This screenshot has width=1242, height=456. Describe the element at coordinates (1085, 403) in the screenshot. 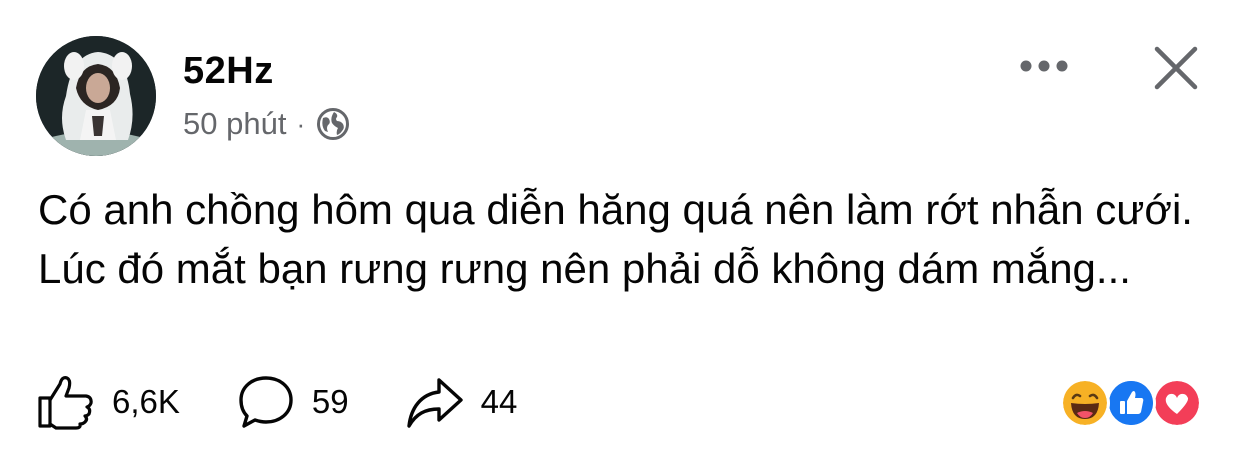

I see `haha-reaction-icon` at that location.